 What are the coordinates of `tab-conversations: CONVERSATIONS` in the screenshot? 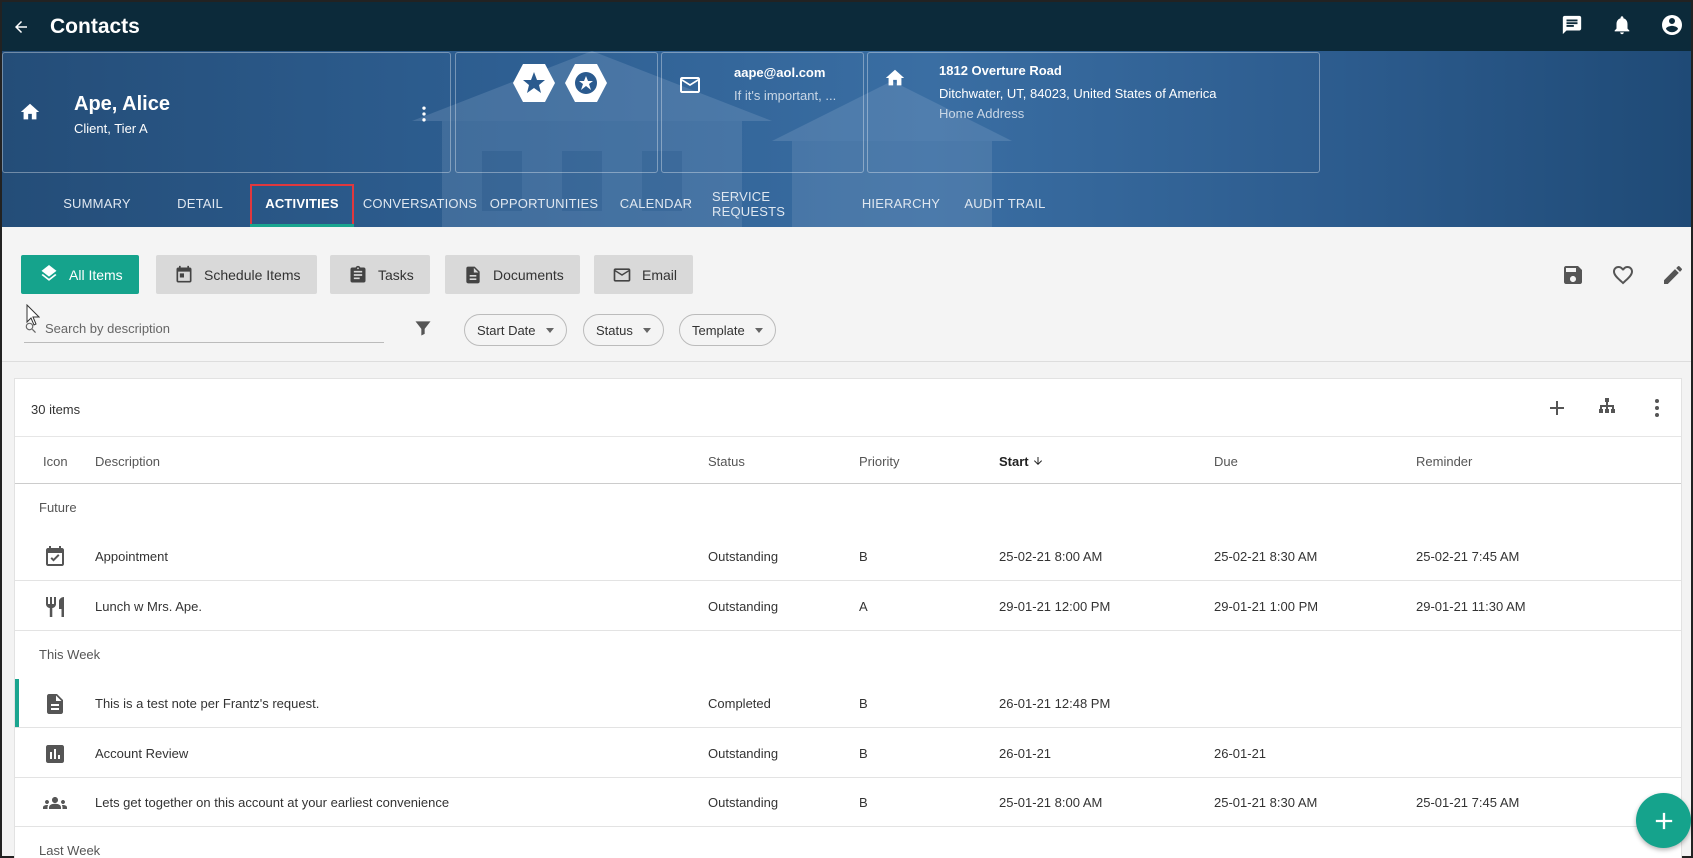 It's located at (420, 203).